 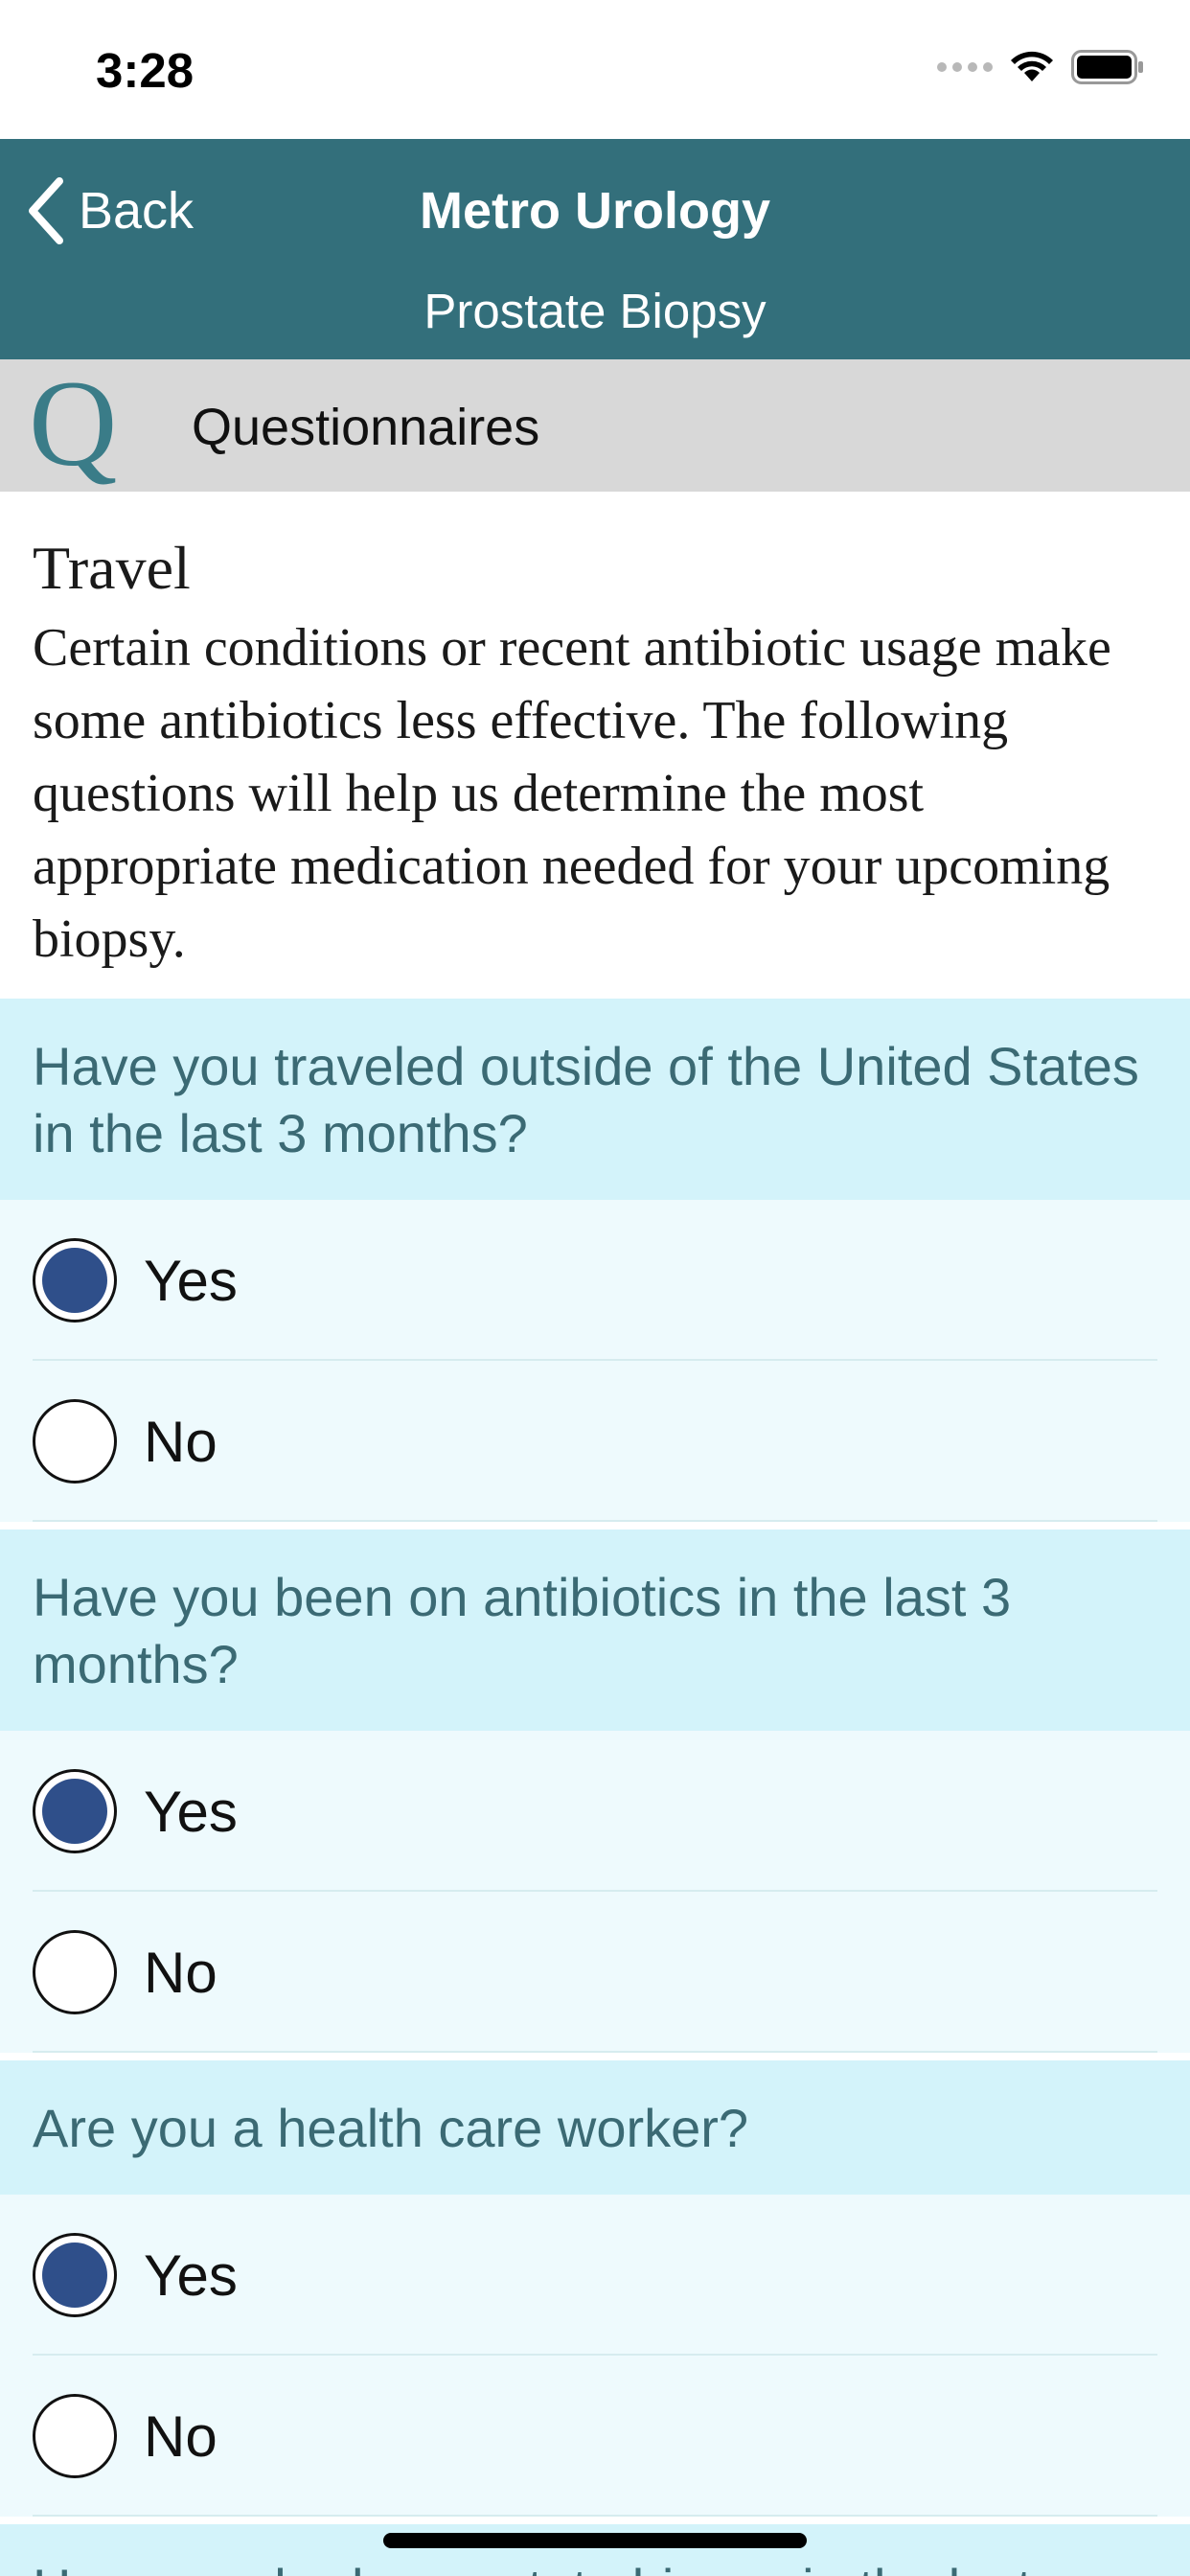 I want to click on wifi-icon, so click(x=1032, y=66).